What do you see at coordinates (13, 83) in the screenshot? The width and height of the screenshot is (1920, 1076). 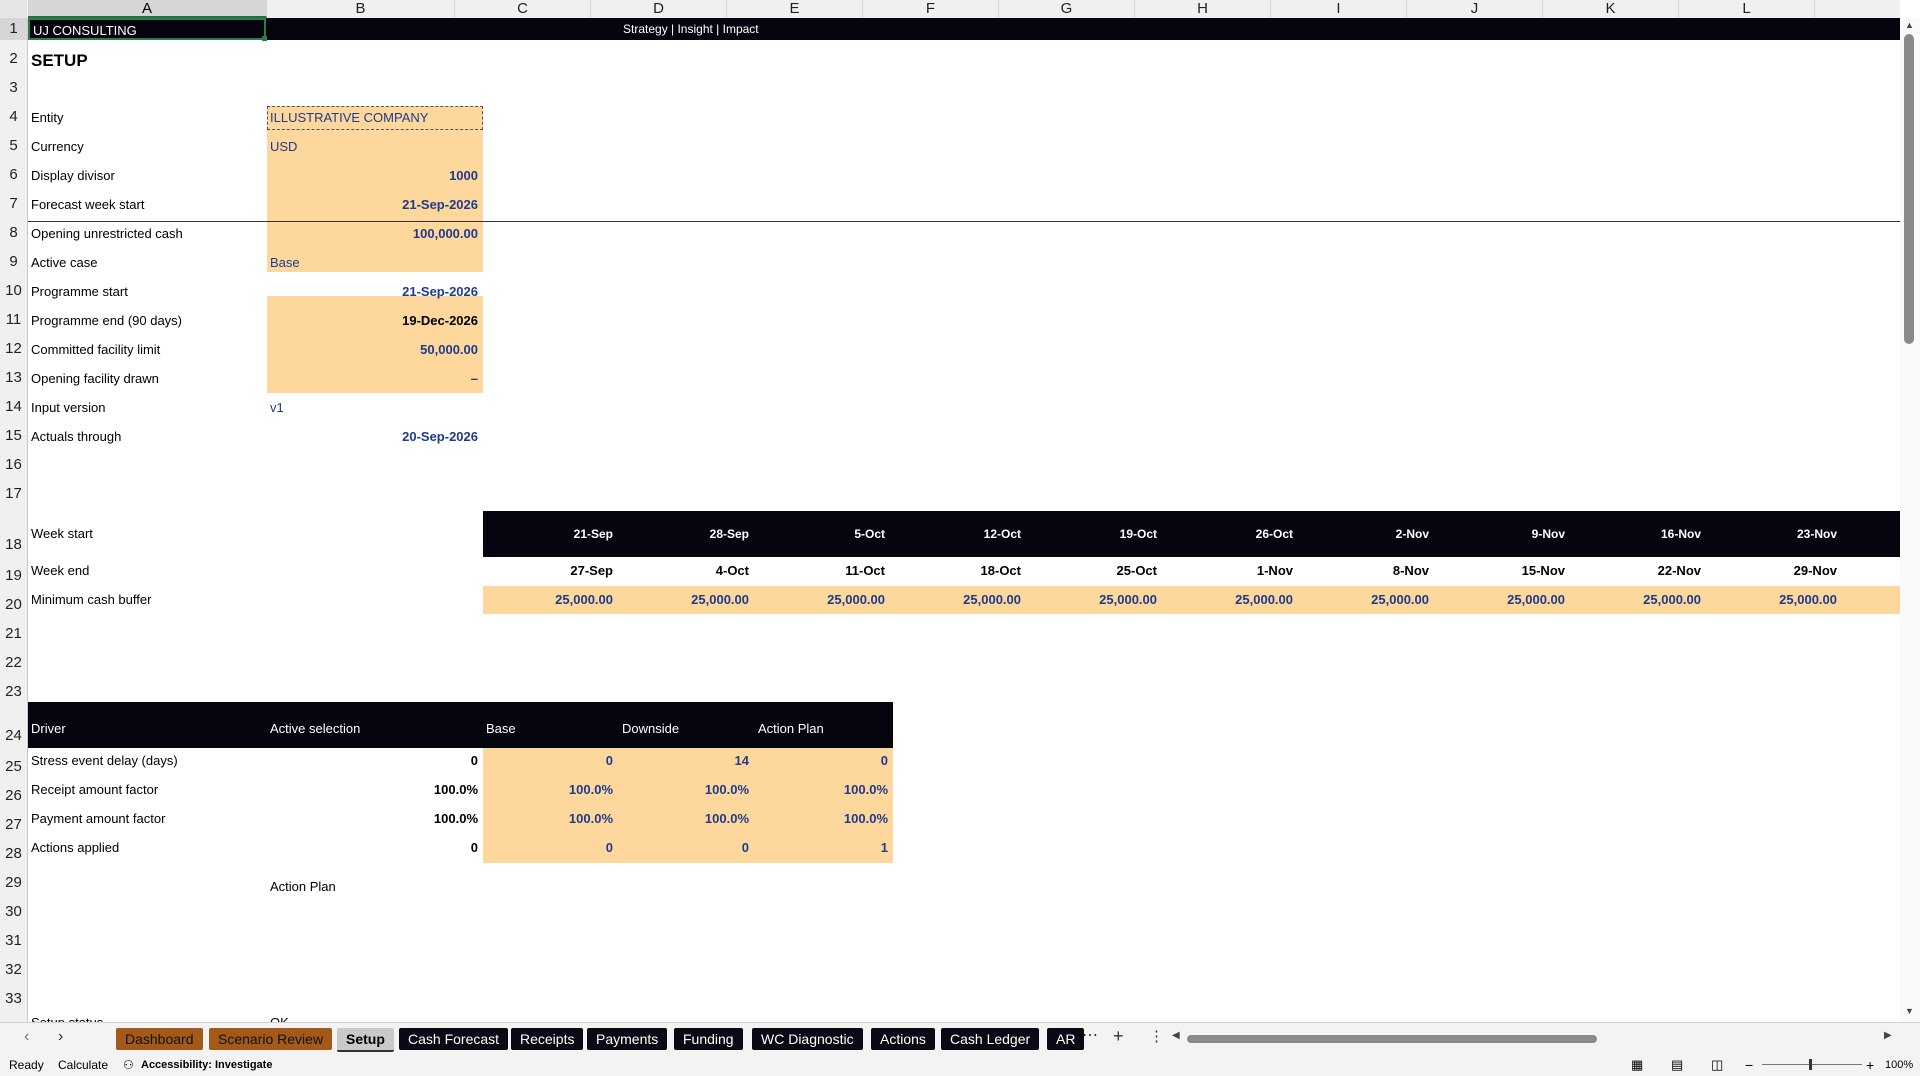 I see `row-header-3: 3` at bounding box center [13, 83].